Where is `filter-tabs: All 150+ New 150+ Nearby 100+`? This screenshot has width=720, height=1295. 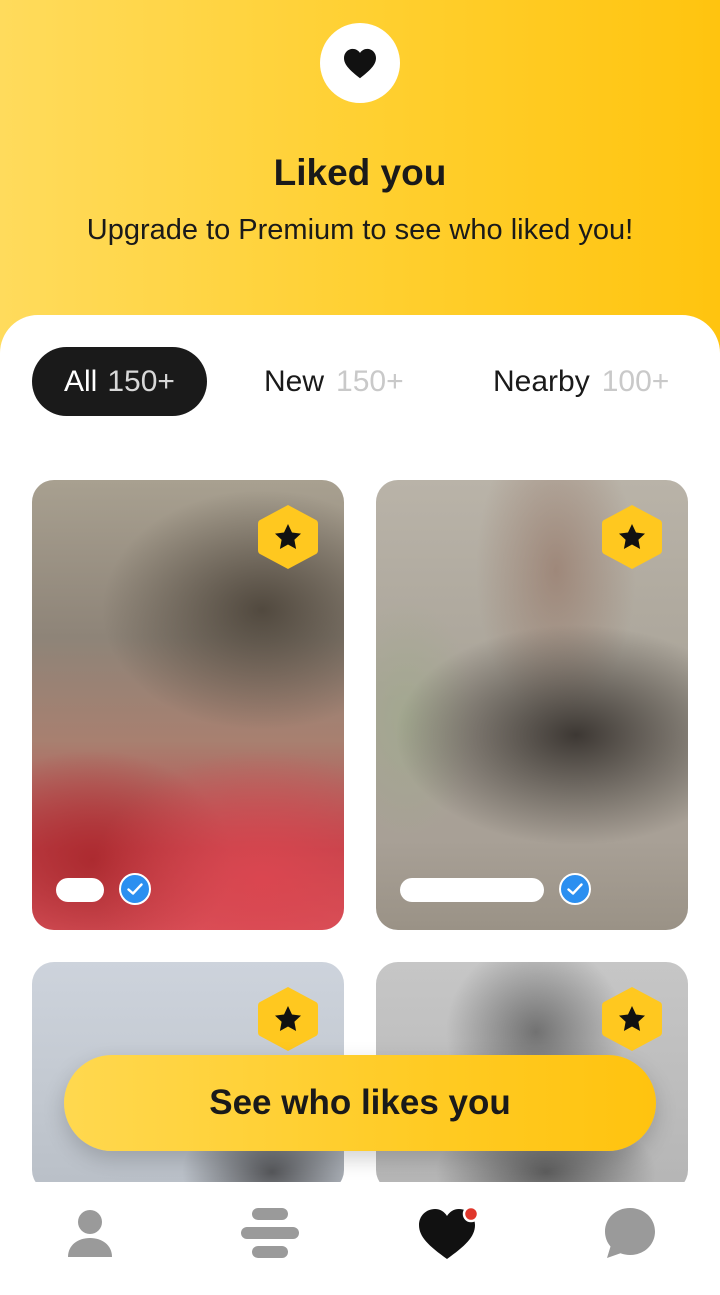 filter-tabs: All 150+ New 150+ Nearby 100+ is located at coordinates (360, 382).